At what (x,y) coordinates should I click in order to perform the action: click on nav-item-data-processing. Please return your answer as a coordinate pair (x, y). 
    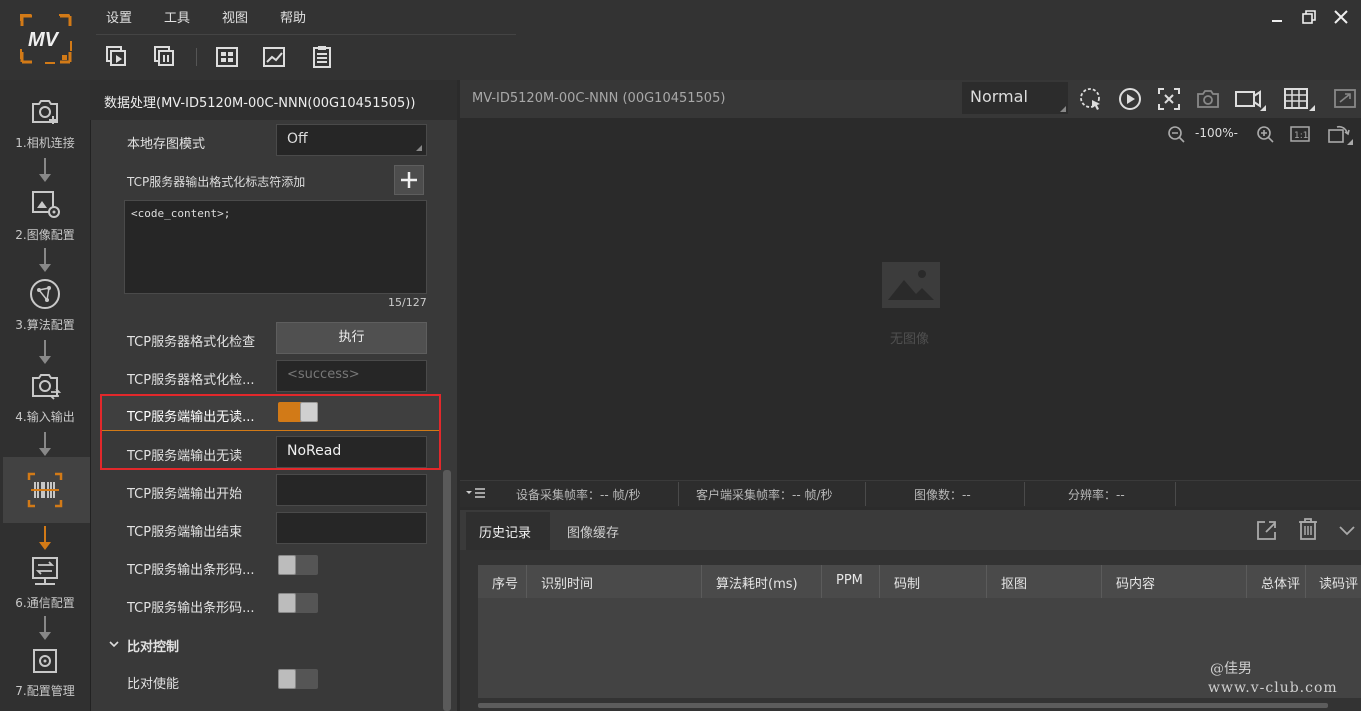
    Looking at the image, I should click on (45, 490).